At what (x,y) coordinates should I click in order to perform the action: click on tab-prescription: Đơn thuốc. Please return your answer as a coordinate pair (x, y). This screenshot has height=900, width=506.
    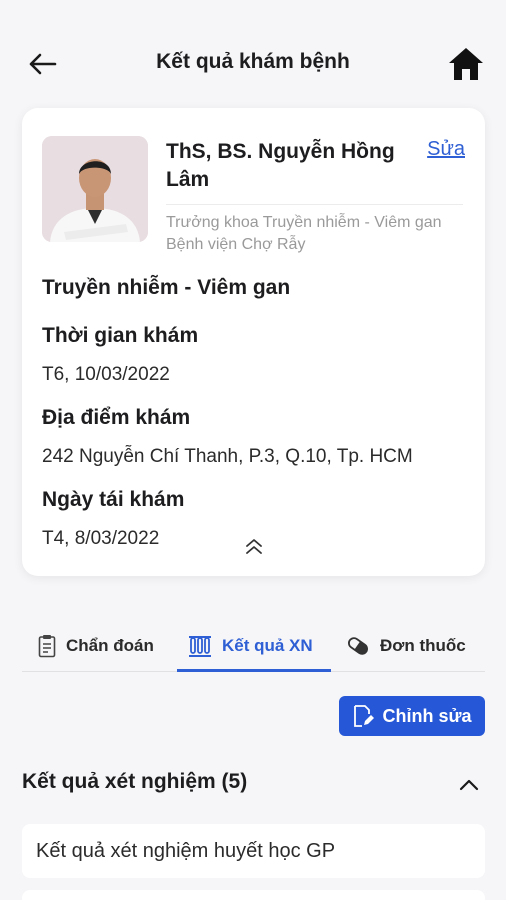
    Looking at the image, I should click on (406, 646).